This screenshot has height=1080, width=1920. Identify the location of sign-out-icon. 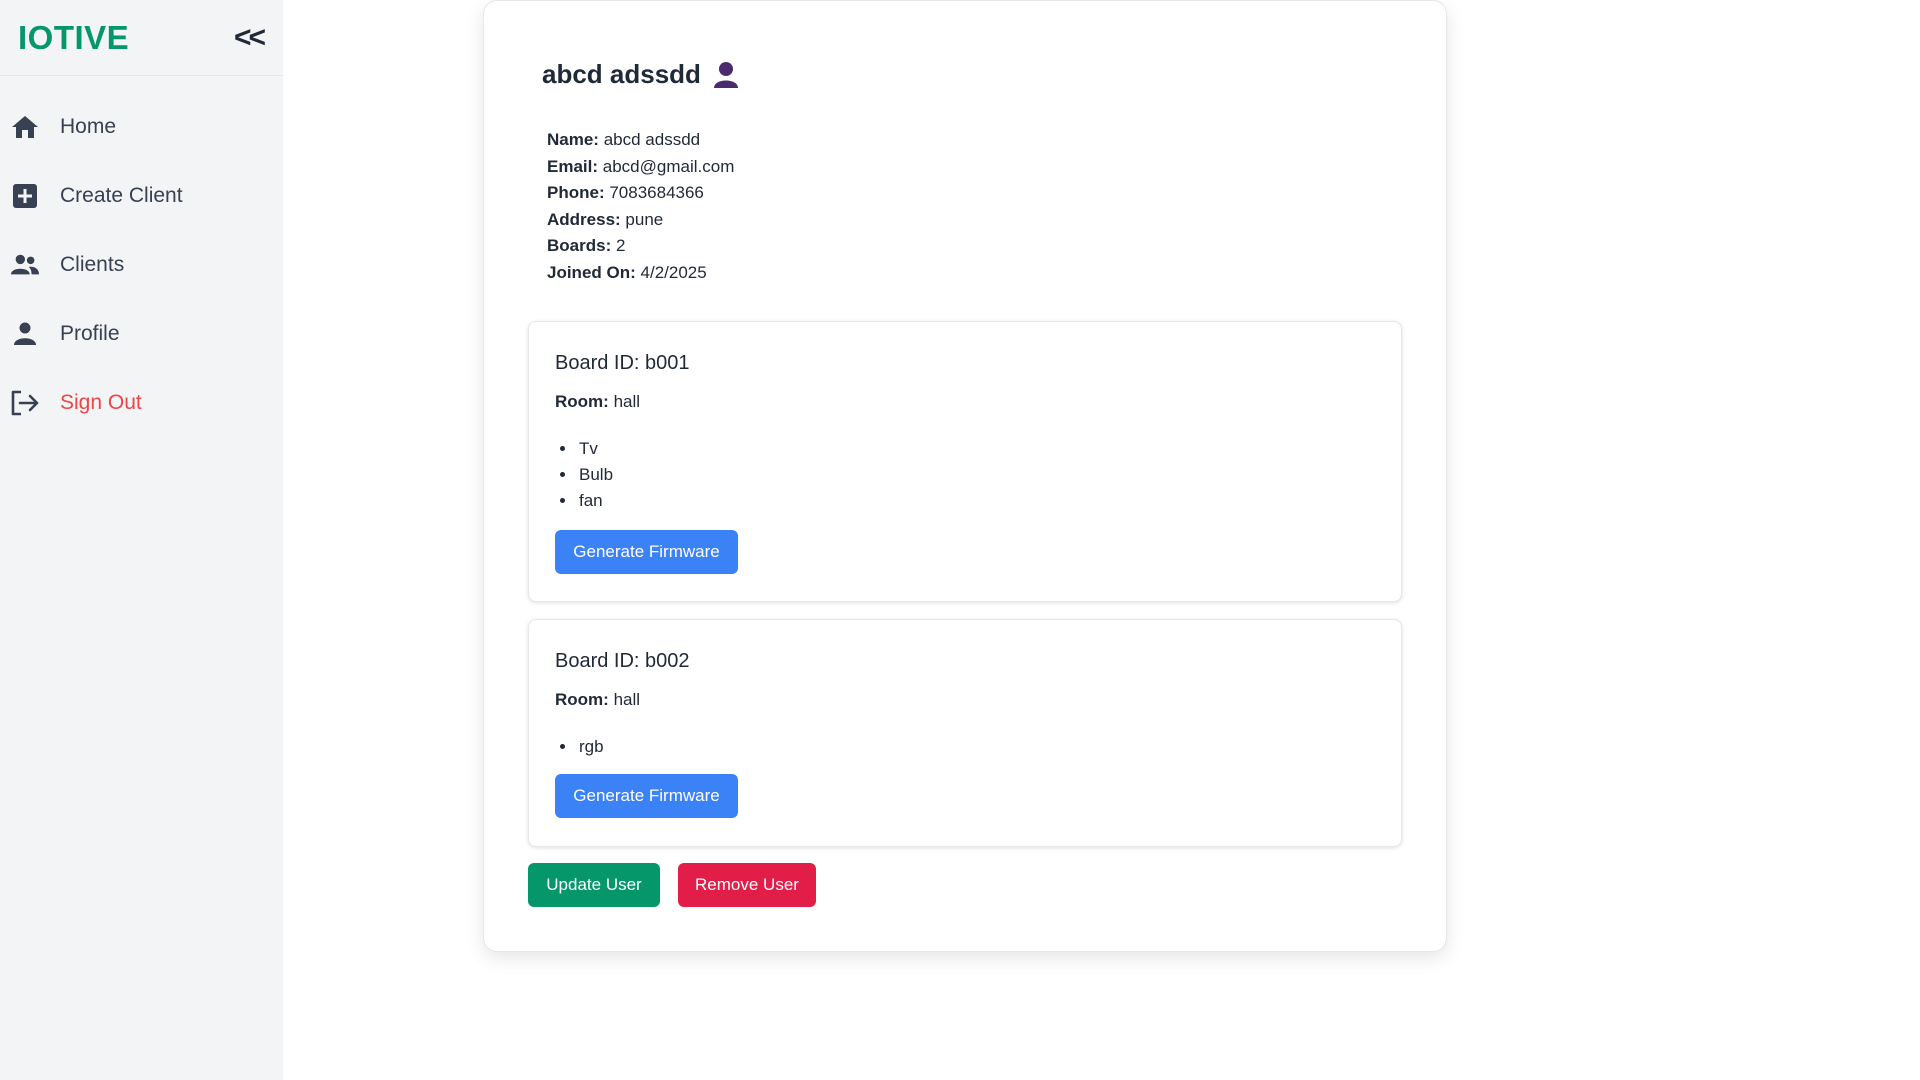
(25, 403).